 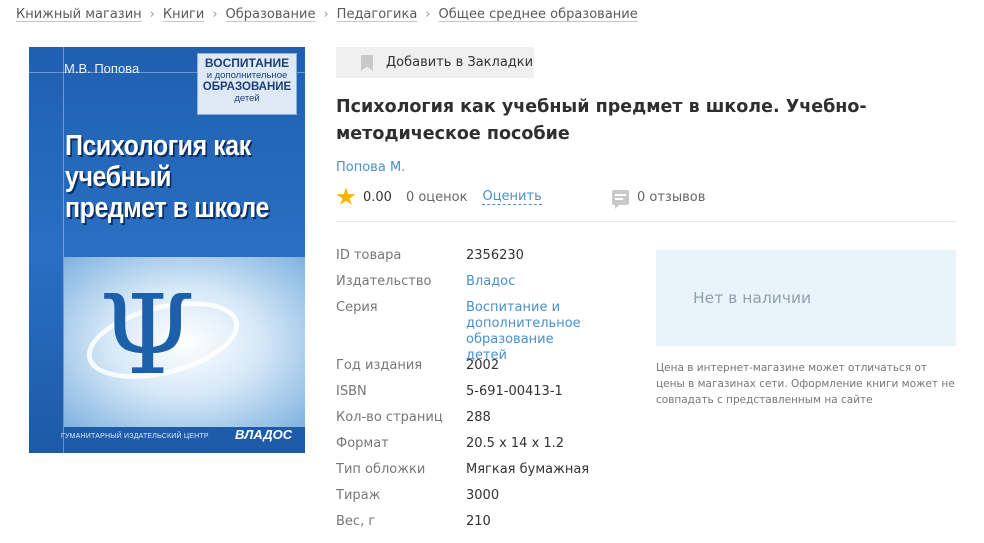 I want to click on spec-row: Кол-во страниц 288, so click(x=471, y=423).